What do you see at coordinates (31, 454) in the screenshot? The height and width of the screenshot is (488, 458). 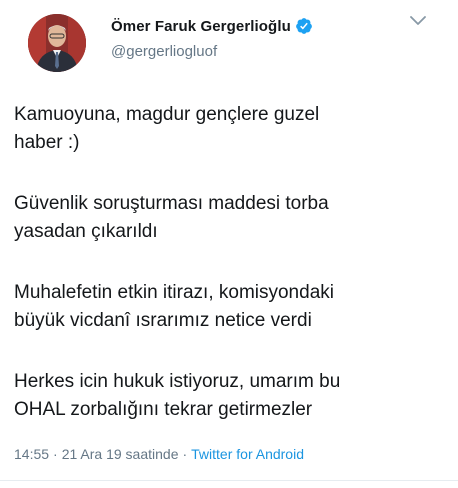 I see `tweet-time: 14:55` at bounding box center [31, 454].